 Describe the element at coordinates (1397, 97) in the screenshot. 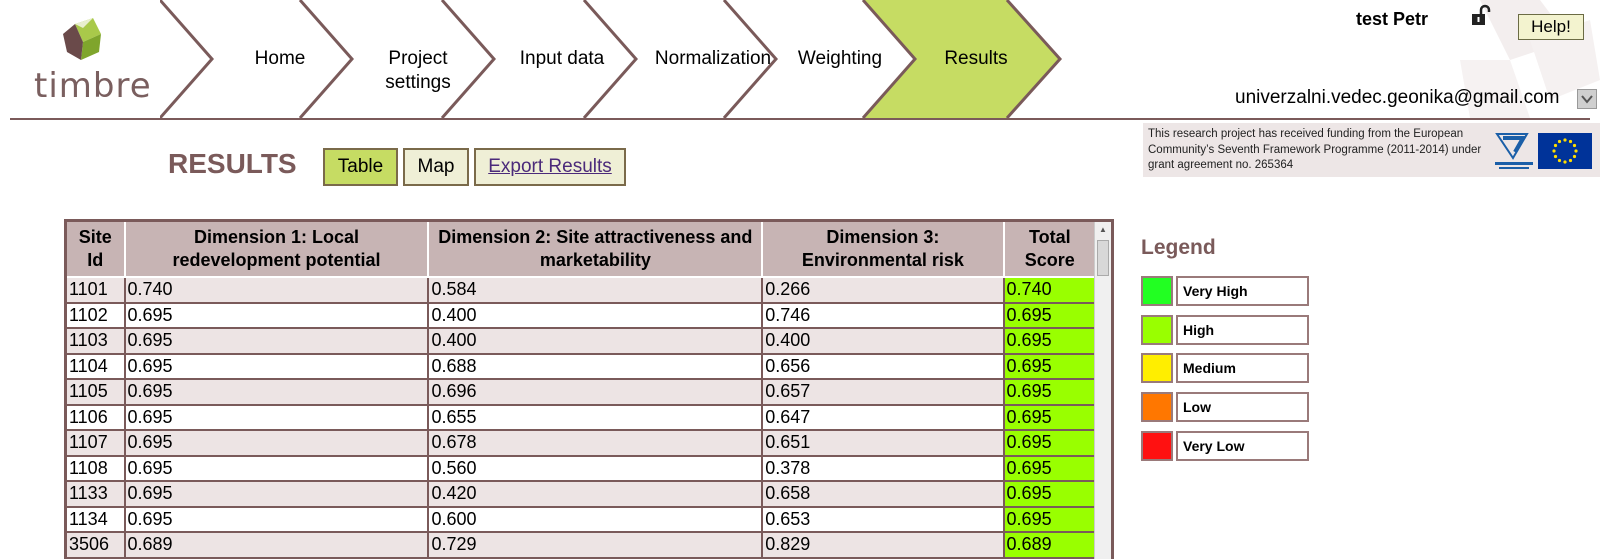

I see `user-email: univerzalni.vedec.geonika@gmail.com` at that location.